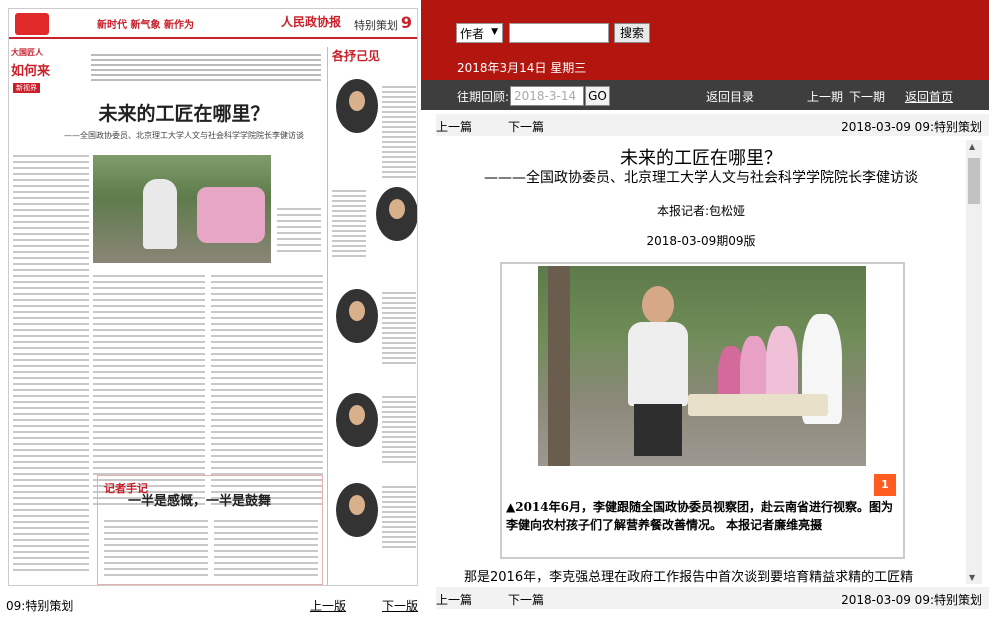  What do you see at coordinates (27, 52) in the screenshot?
I see `scan-tag-top: 大国匠人` at bounding box center [27, 52].